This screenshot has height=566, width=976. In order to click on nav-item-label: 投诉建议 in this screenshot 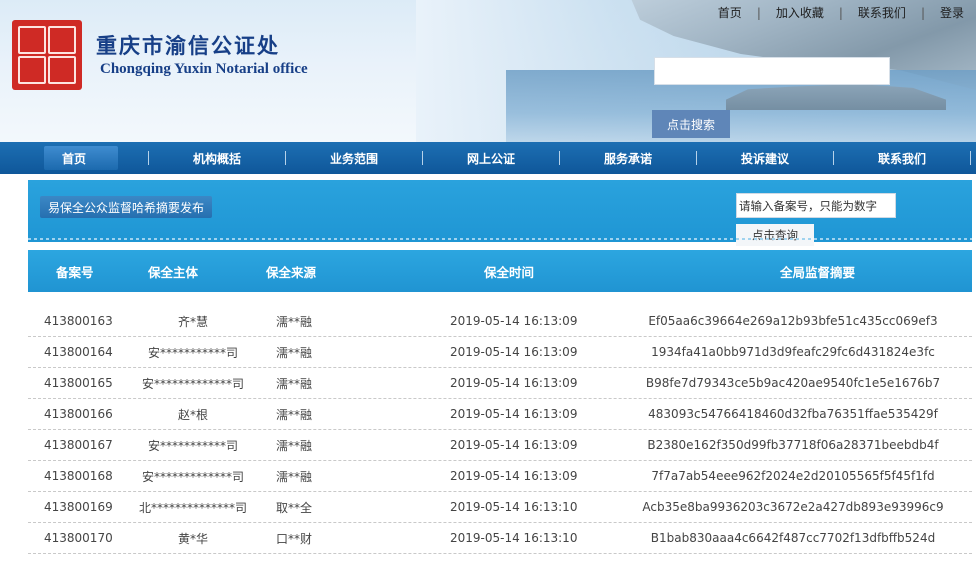, I will do `click(764, 158)`.